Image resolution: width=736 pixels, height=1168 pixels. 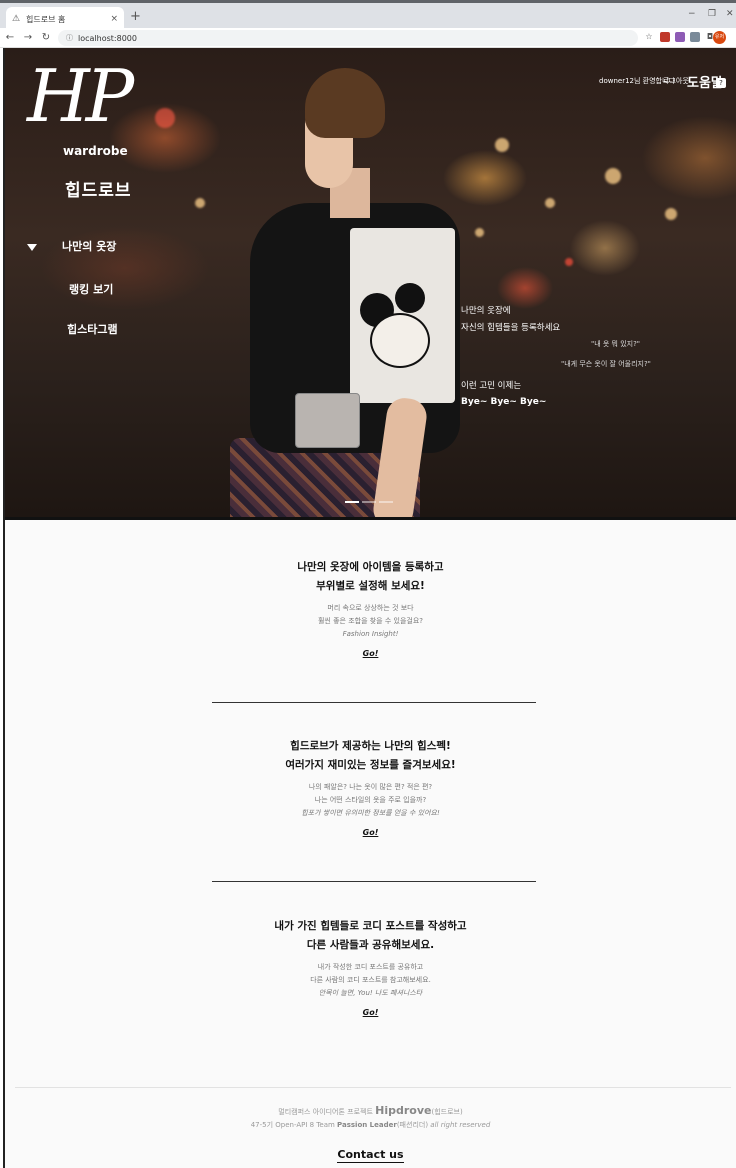 I want to click on footer-divider, so click(x=373, y=1087).